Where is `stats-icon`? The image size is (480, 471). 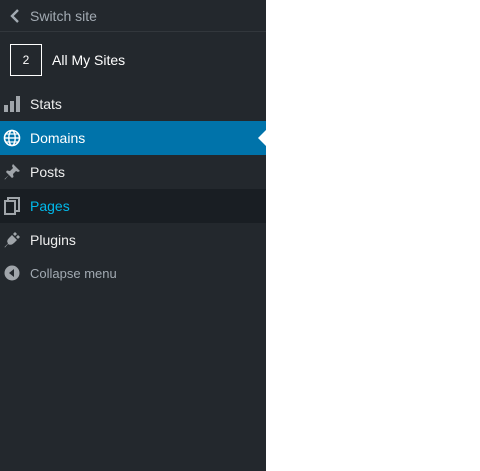
stats-icon is located at coordinates (12, 104).